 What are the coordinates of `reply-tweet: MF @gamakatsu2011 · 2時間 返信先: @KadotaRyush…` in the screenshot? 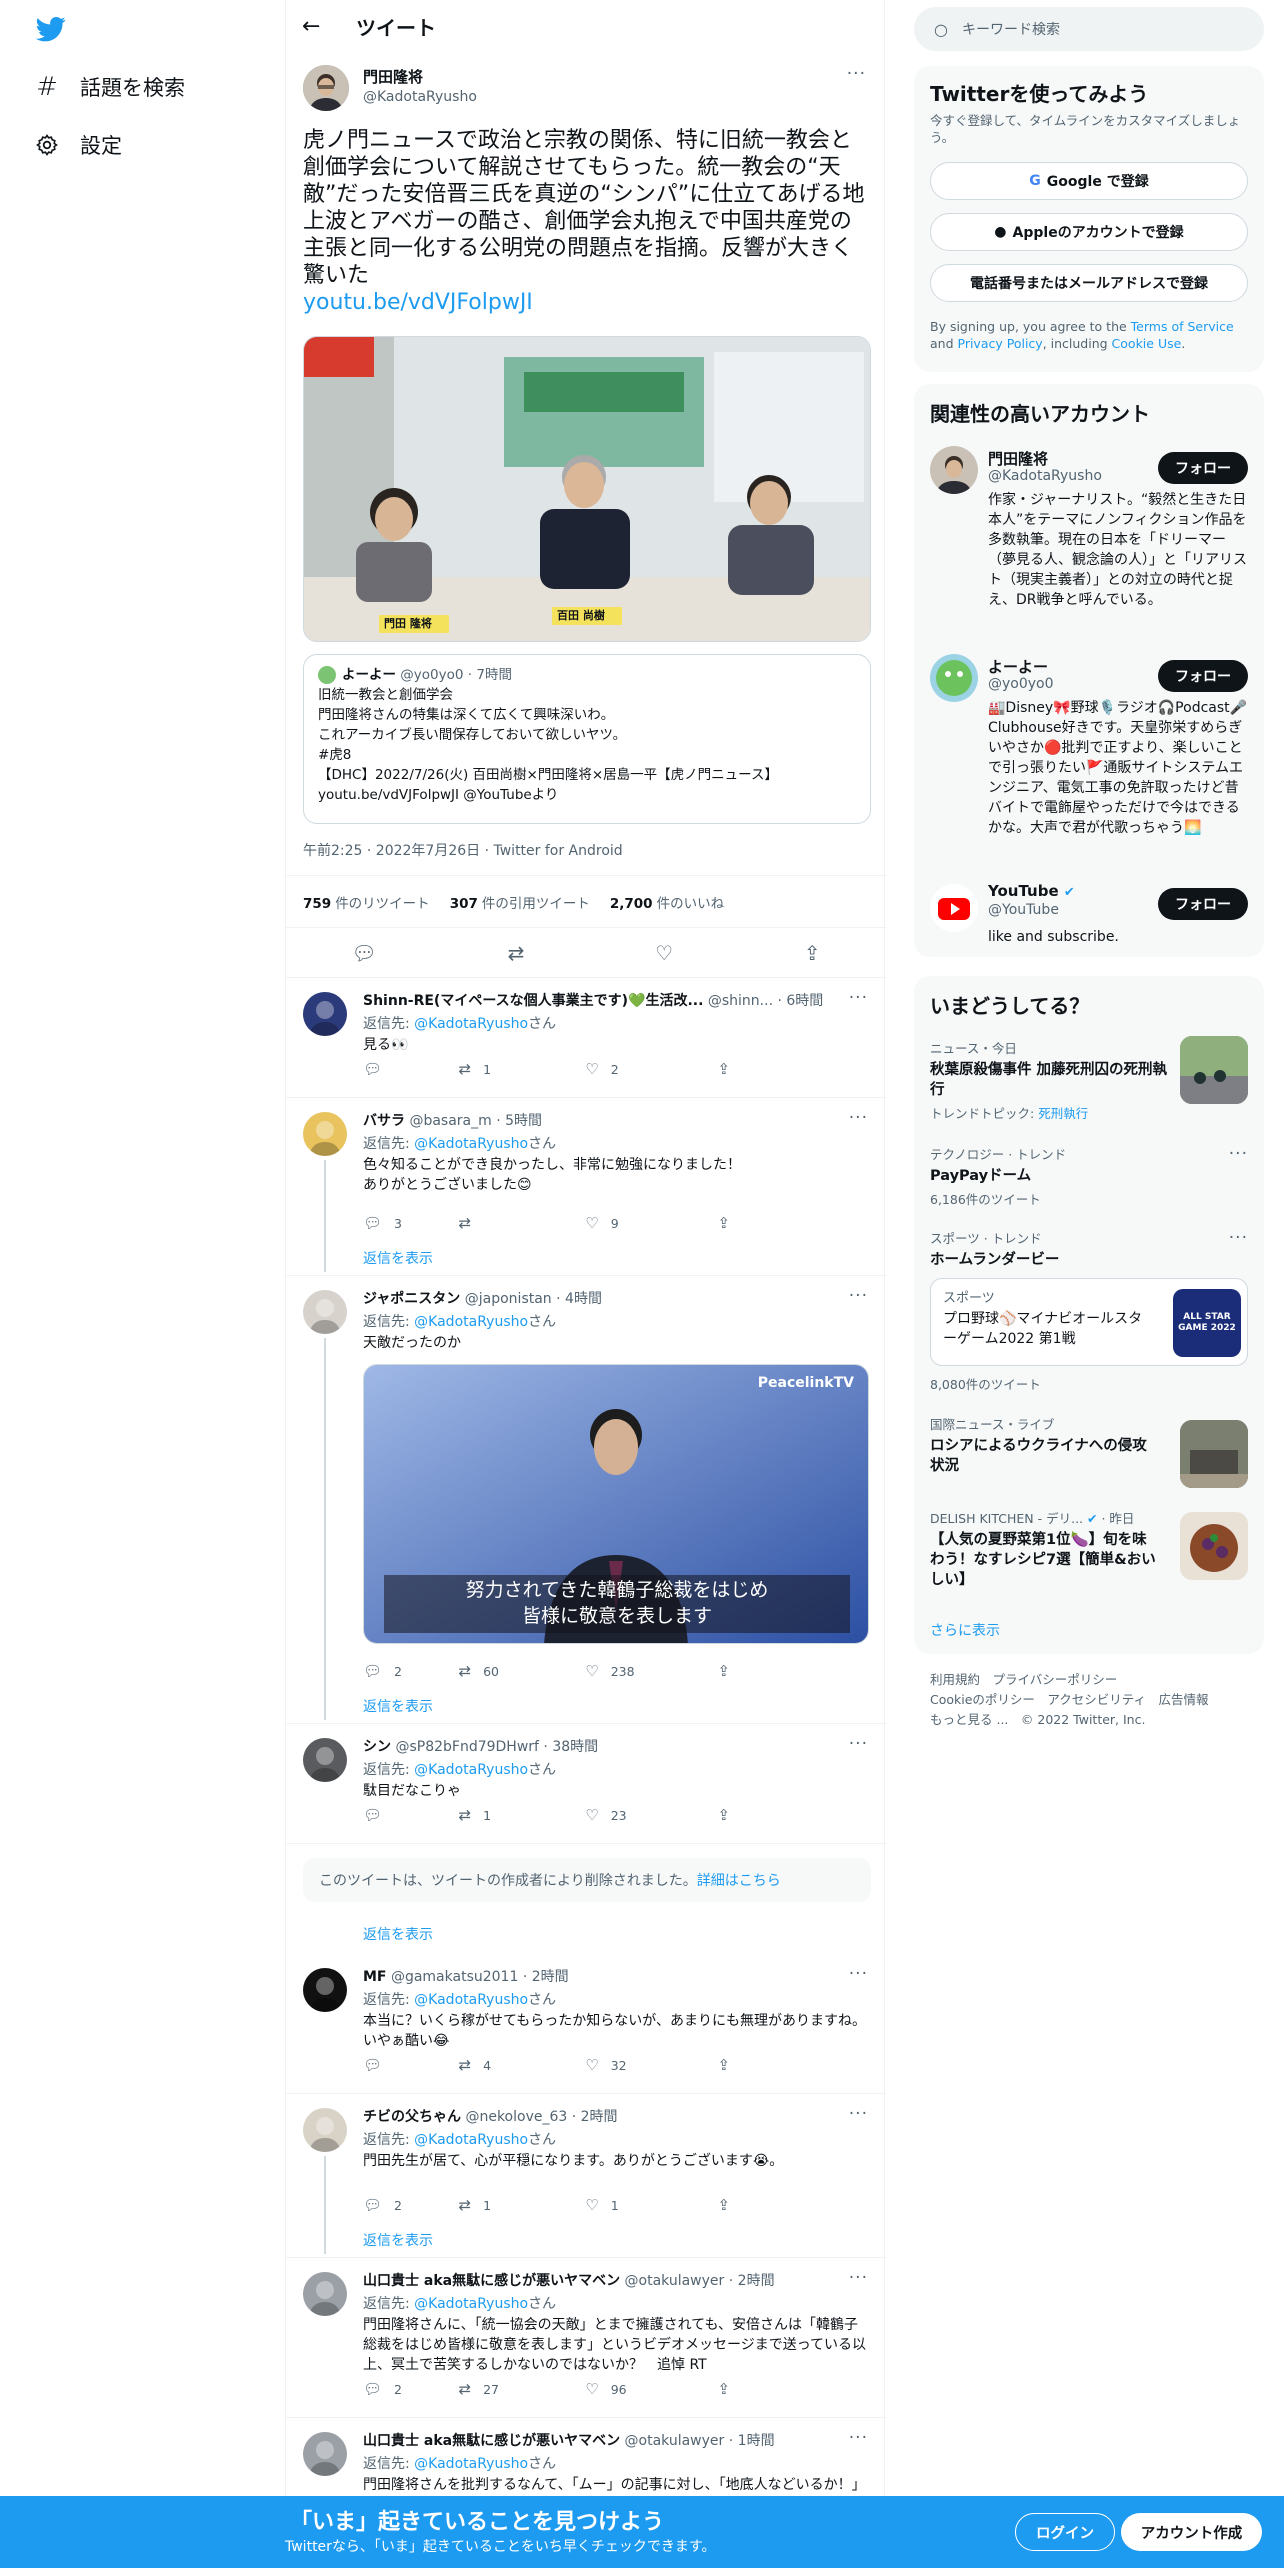 It's located at (586, 2024).